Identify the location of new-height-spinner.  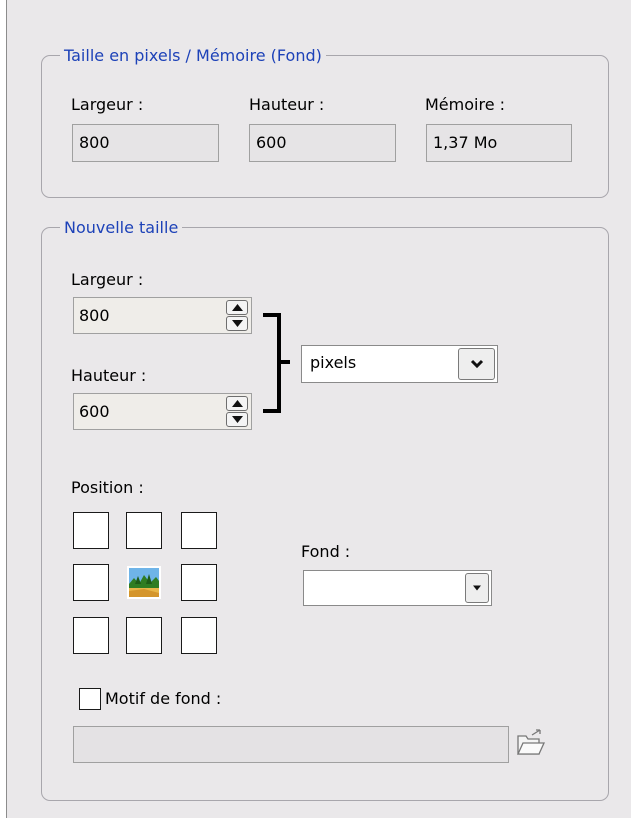
(237, 411).